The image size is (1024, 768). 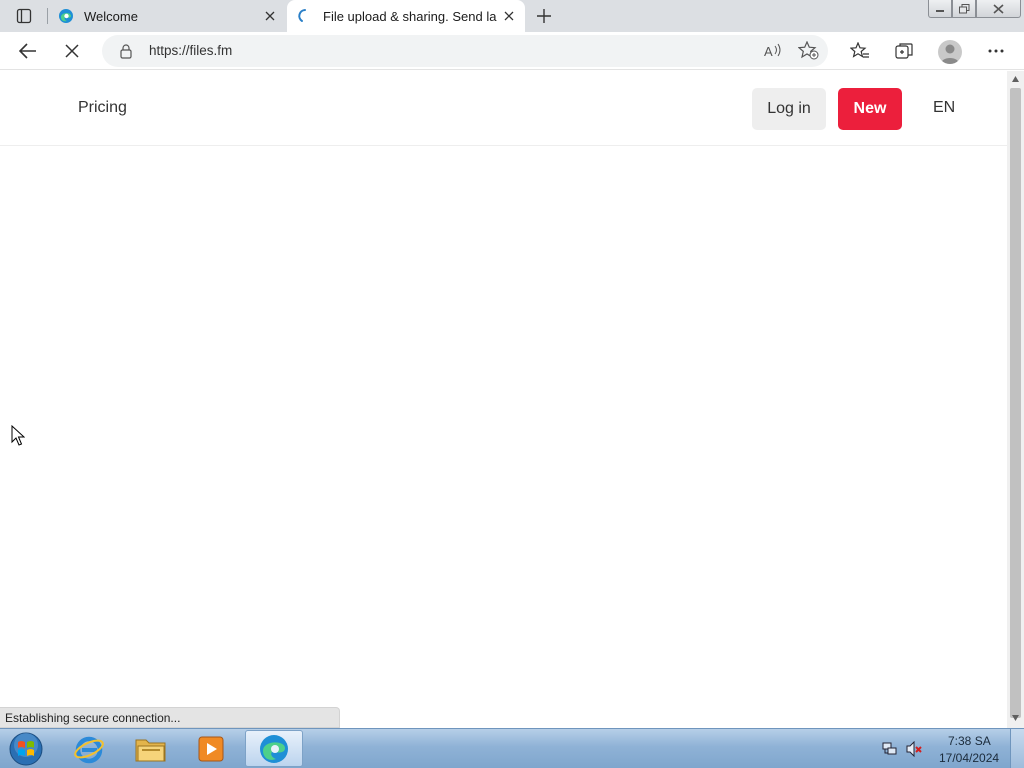 I want to click on back-button, so click(x=28, y=51).